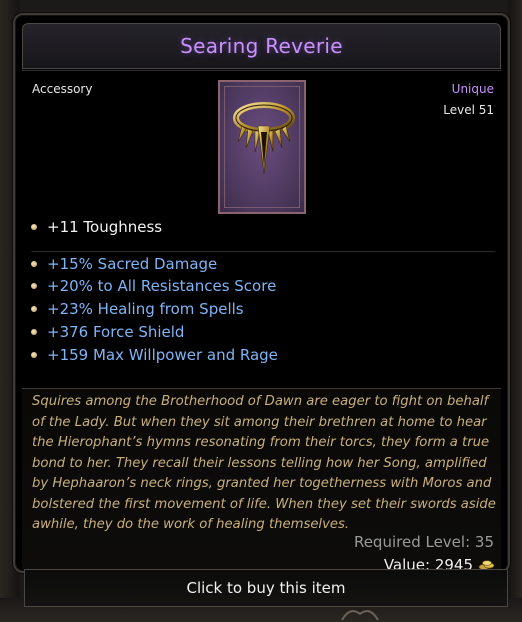 The width and height of the screenshot is (522, 622). Describe the element at coordinates (360, 615) in the screenshot. I see `frame-ornament-icon` at that location.